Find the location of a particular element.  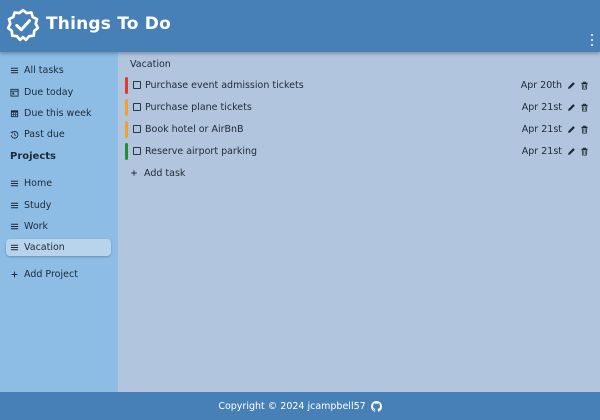

app-title: Things To Do is located at coordinates (108, 24).